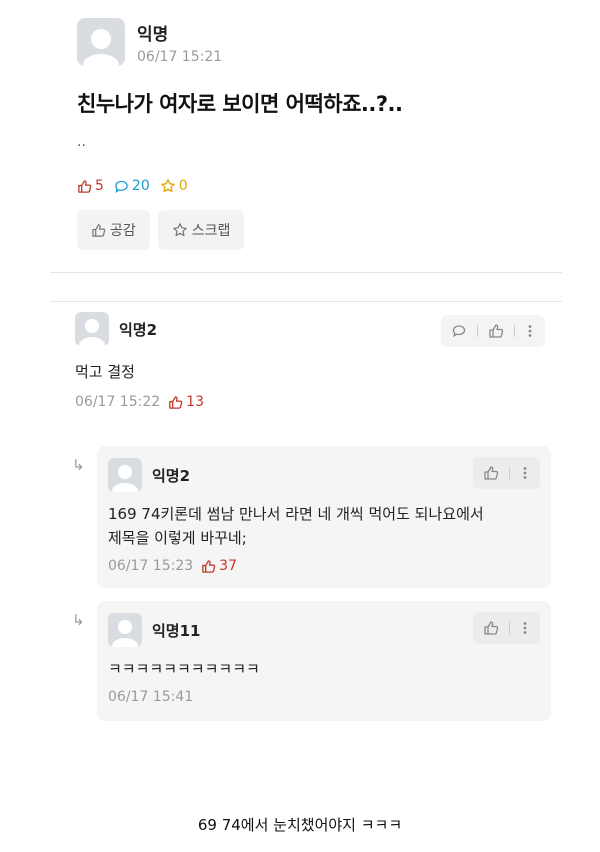 The image size is (600, 852). I want to click on comment-likes: 13, so click(186, 402).